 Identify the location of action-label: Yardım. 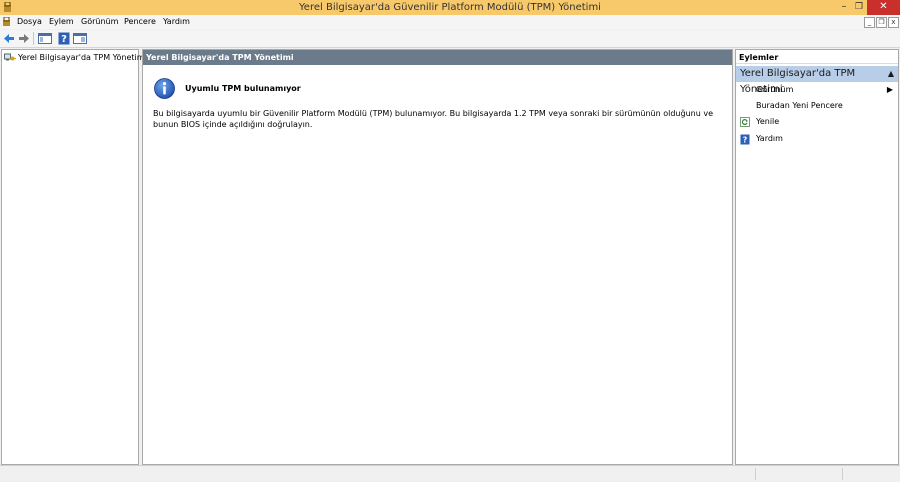
(769, 138).